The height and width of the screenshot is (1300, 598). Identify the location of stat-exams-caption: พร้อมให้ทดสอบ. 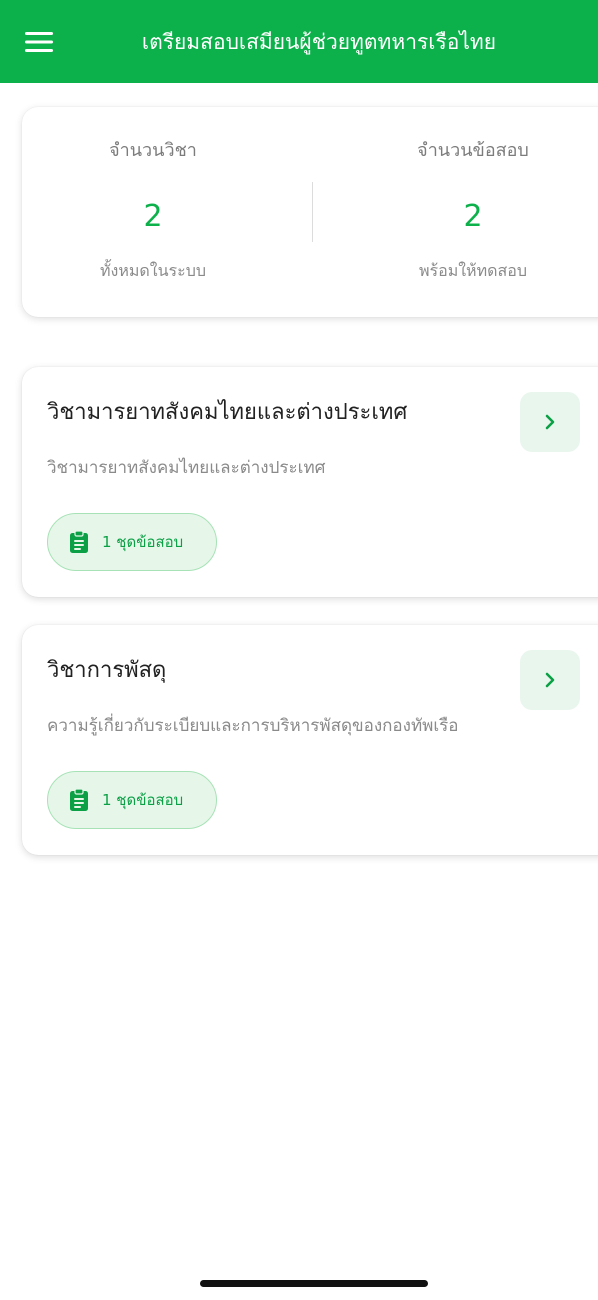
(473, 270).